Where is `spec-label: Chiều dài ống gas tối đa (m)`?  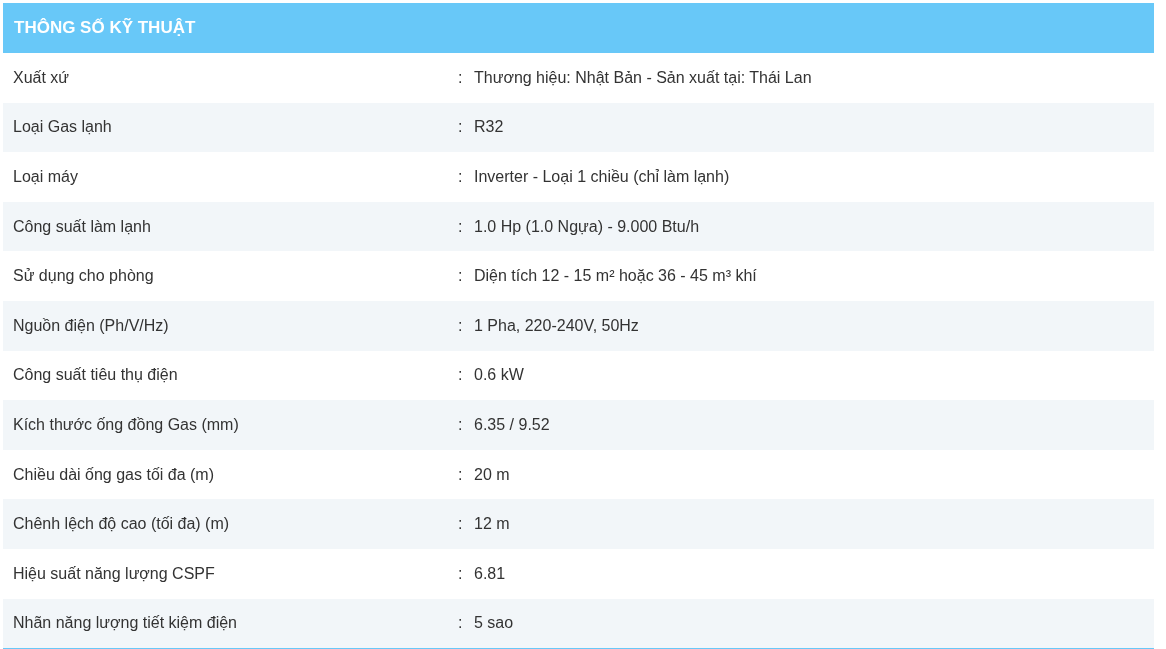
spec-label: Chiều dài ống gas tối đa (m) is located at coordinates (113, 474).